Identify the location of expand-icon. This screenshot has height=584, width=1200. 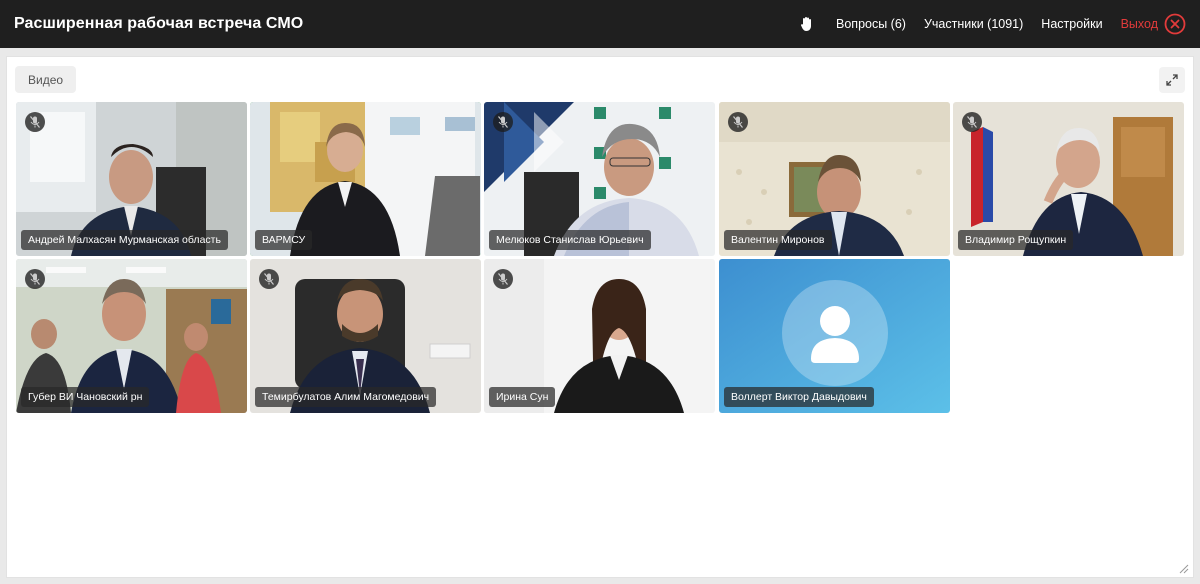
(1172, 80).